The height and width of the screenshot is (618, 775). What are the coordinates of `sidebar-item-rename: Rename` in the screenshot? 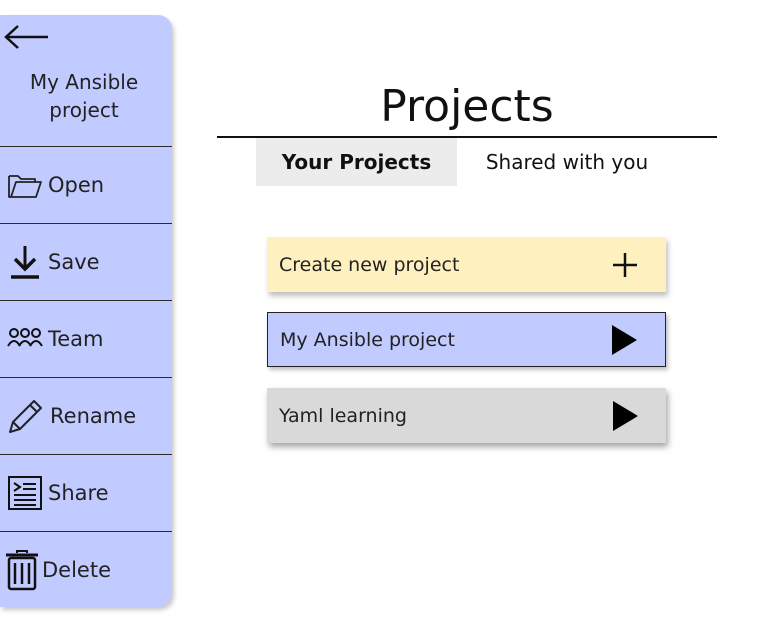 It's located at (86, 415).